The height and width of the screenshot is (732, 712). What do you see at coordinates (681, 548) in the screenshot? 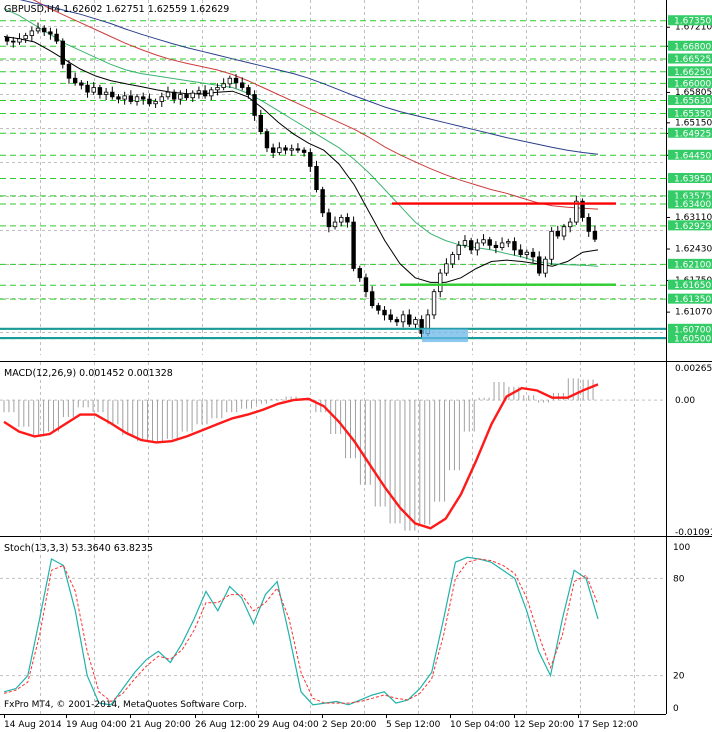
I see `stoch-tick-label: 100` at bounding box center [681, 548].